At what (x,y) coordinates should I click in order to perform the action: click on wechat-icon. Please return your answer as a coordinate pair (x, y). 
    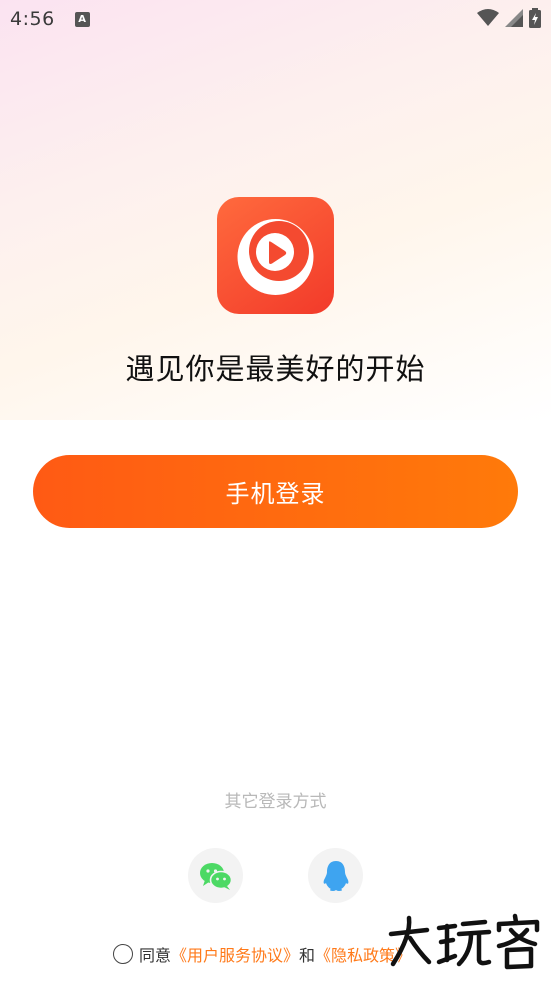
    Looking at the image, I should click on (215, 876).